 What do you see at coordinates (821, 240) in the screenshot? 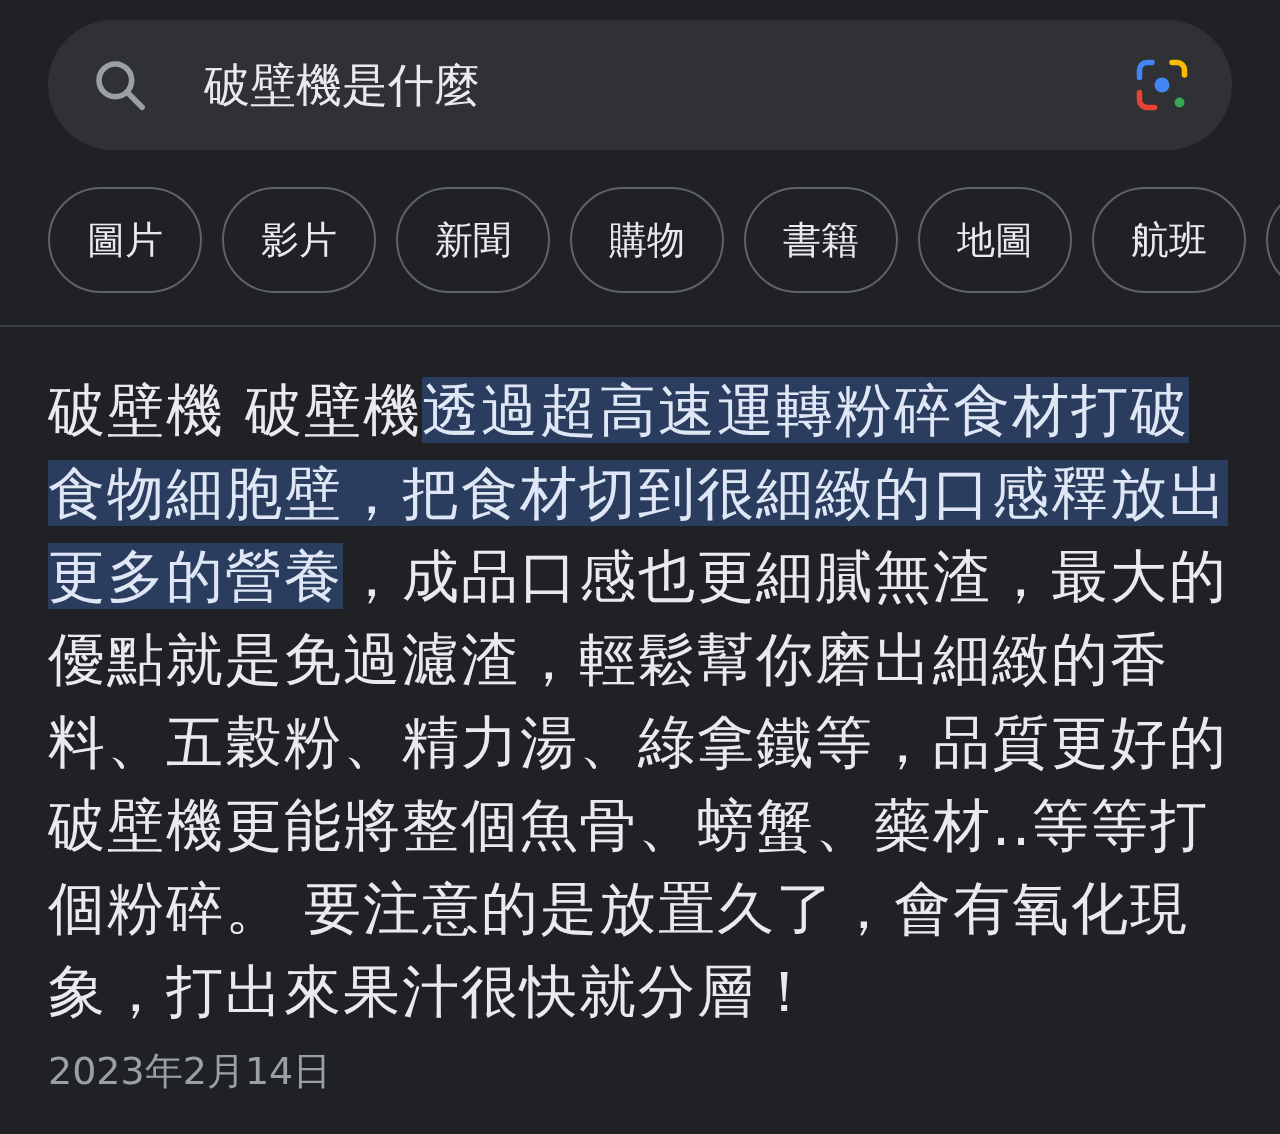
I see `filter-chip: 書籍` at bounding box center [821, 240].